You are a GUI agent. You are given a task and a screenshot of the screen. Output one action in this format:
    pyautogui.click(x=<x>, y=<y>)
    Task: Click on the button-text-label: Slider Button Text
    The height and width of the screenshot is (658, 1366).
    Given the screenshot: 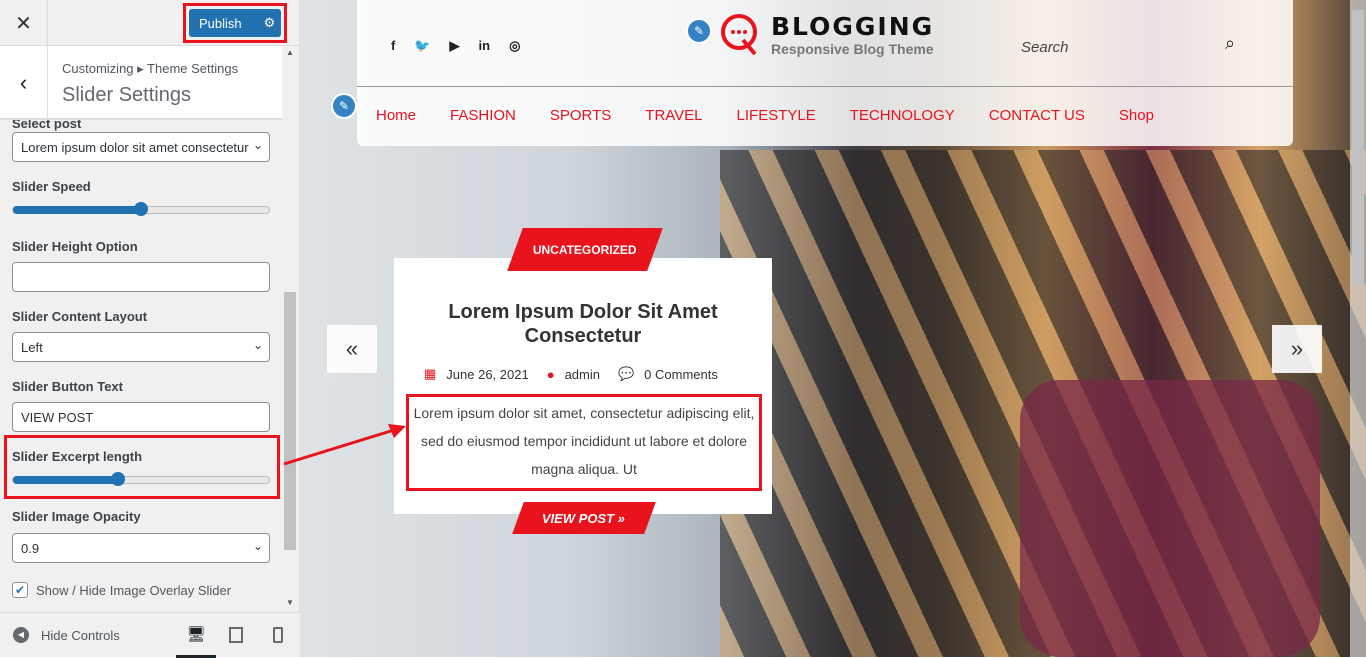 What is the action you would take?
    pyautogui.click(x=67, y=386)
    